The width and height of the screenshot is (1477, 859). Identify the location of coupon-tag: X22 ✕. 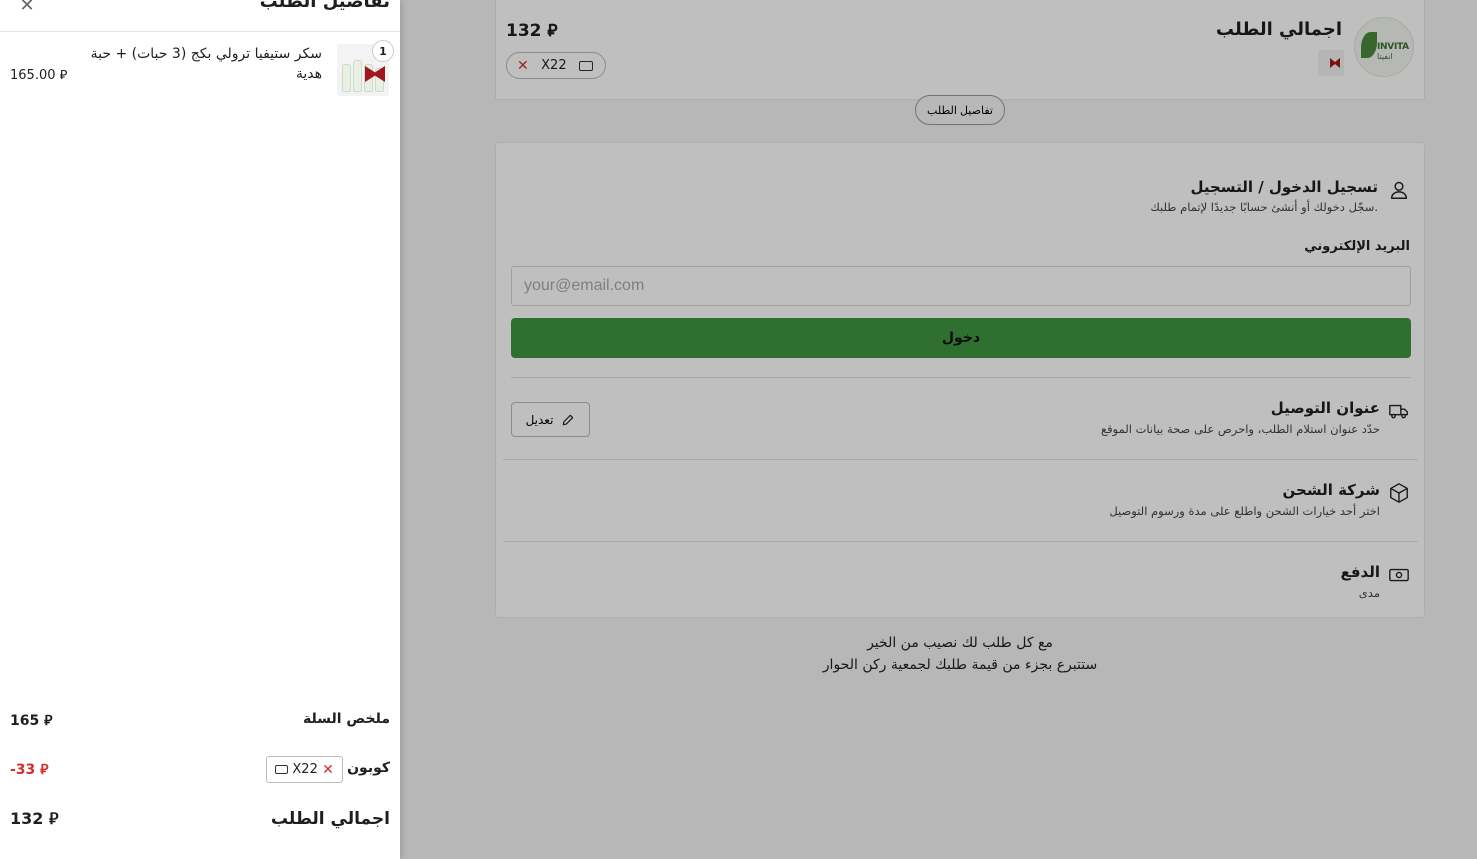
(304, 769).